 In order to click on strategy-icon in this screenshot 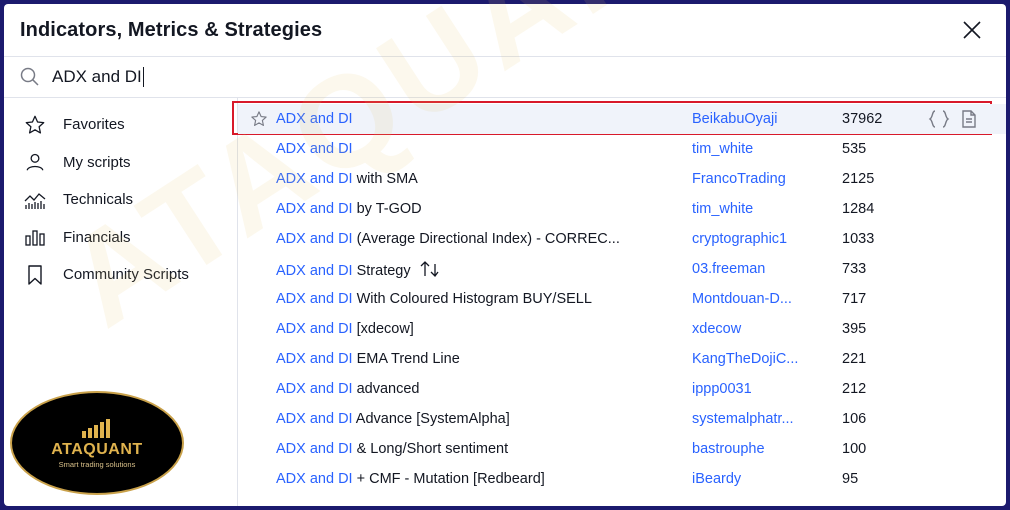, I will do `click(429, 268)`.